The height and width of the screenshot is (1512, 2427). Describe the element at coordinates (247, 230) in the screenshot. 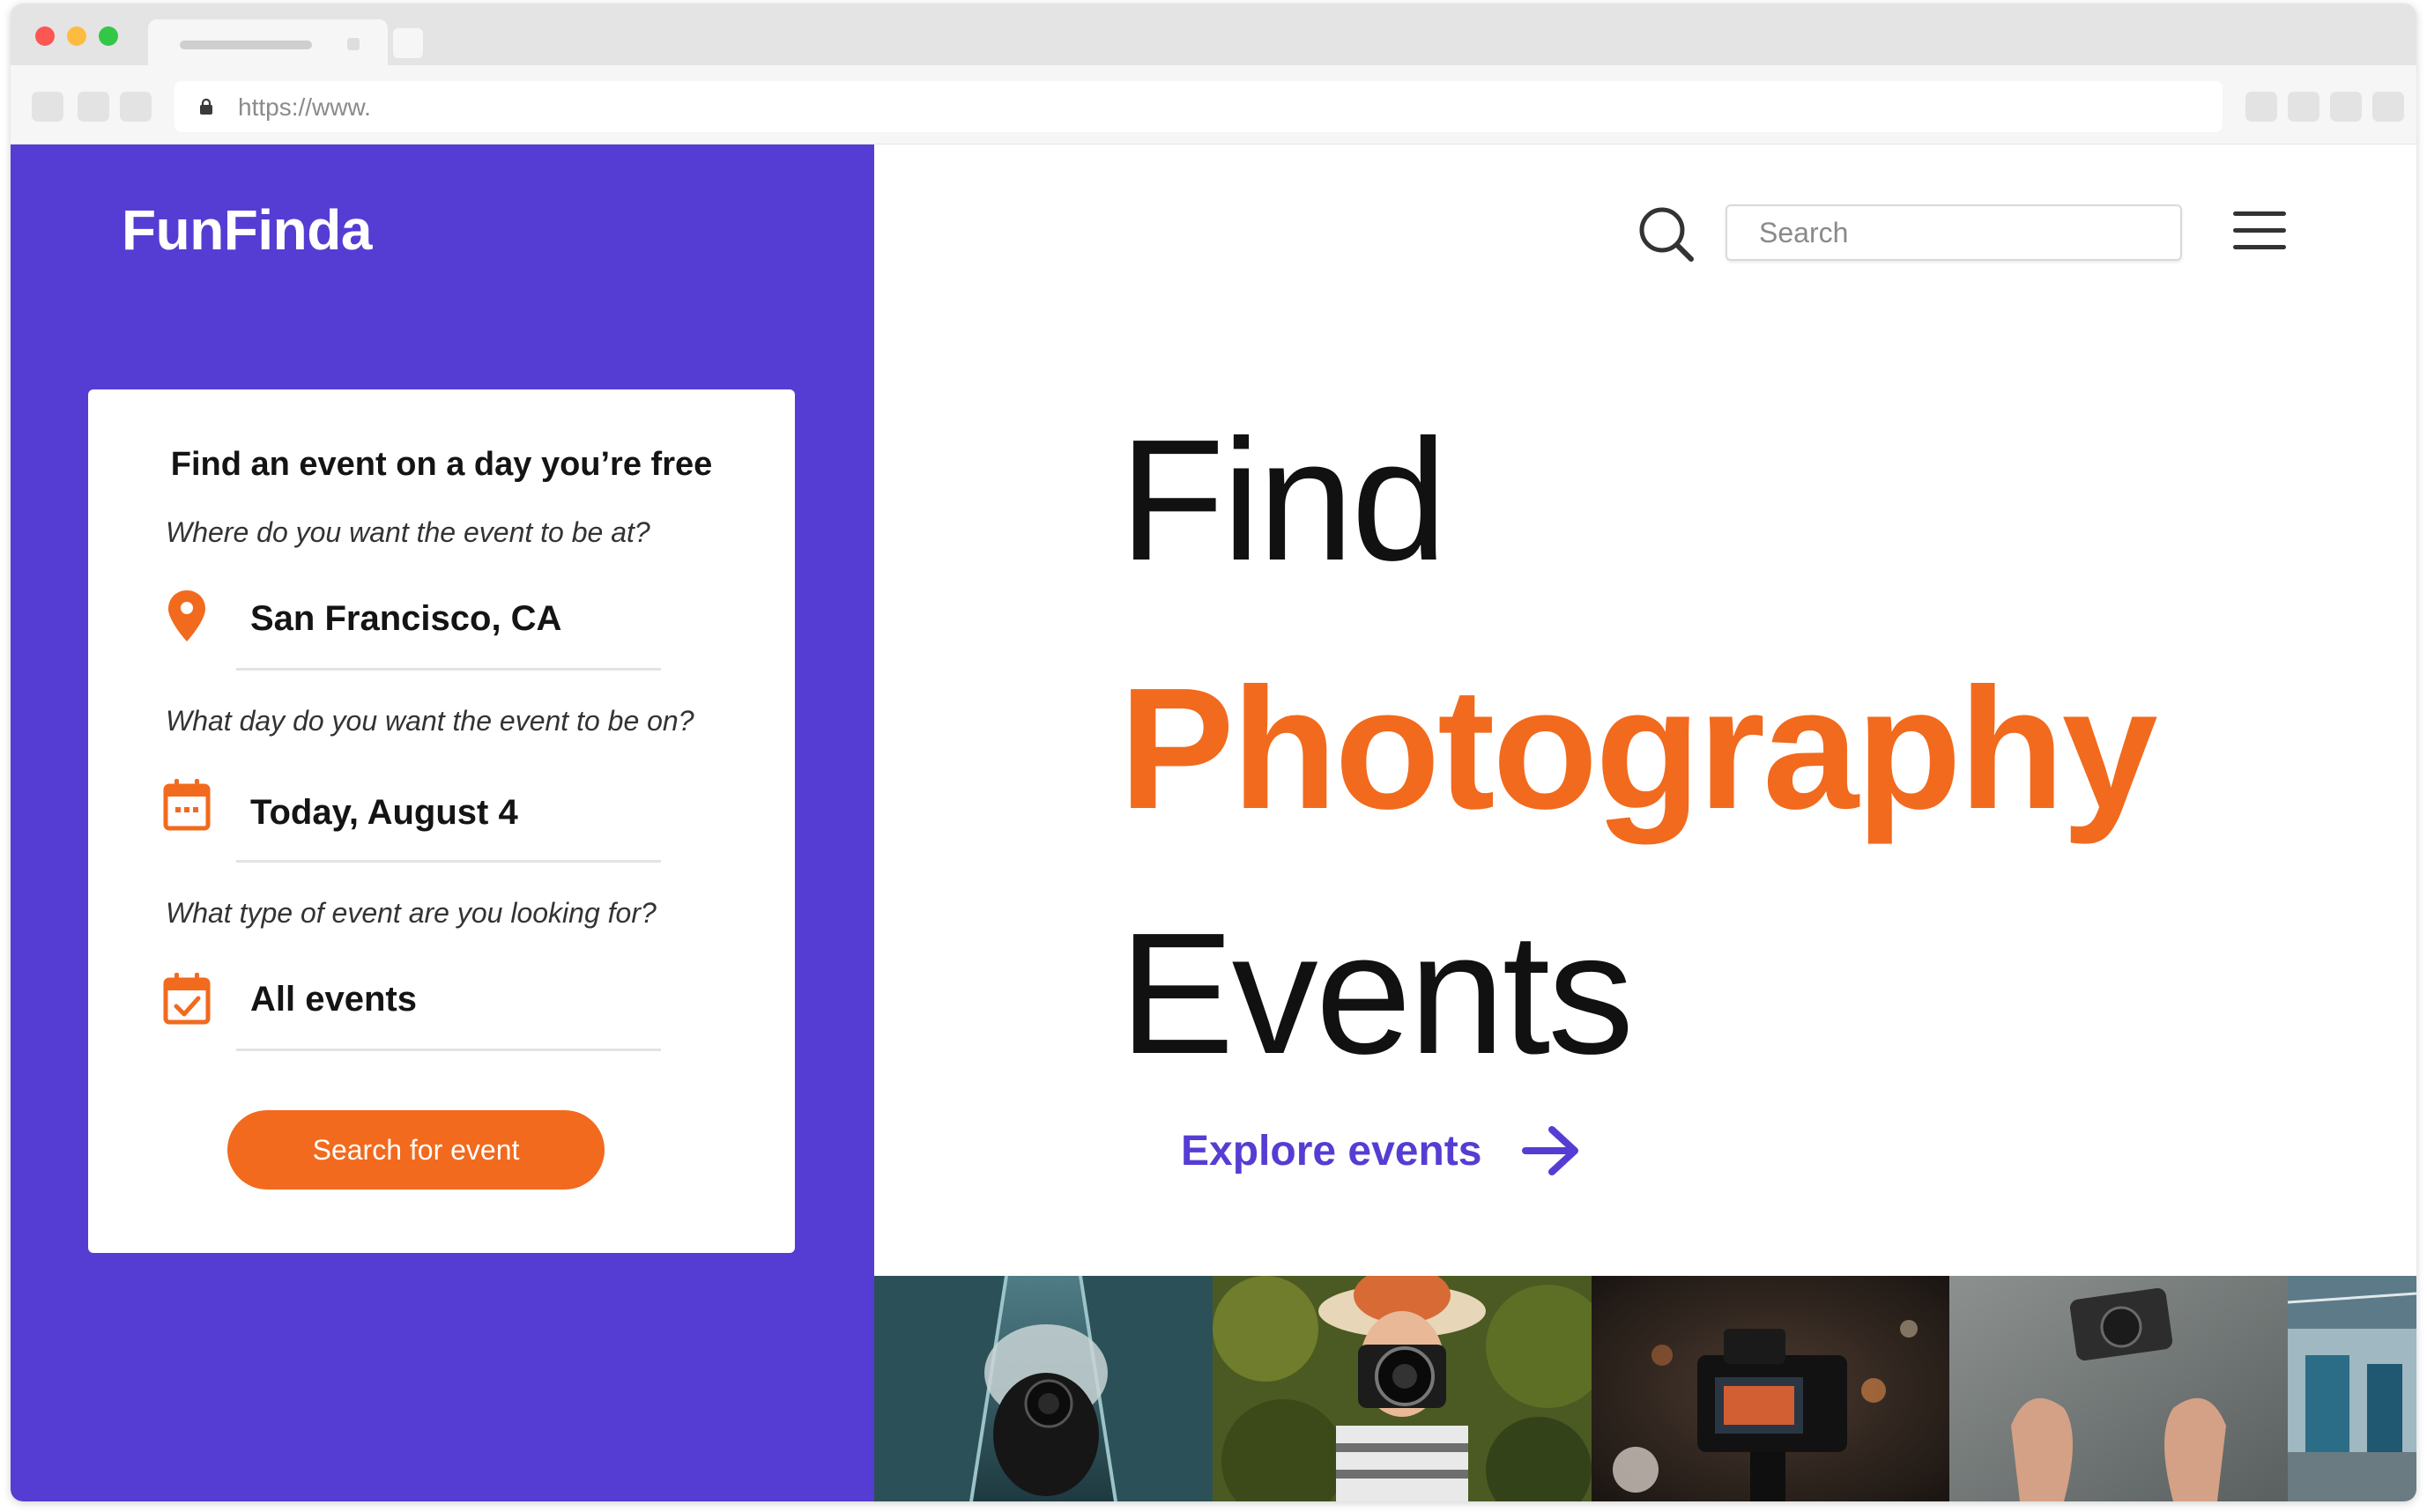

I see `brand-logo: FunFinda` at that location.